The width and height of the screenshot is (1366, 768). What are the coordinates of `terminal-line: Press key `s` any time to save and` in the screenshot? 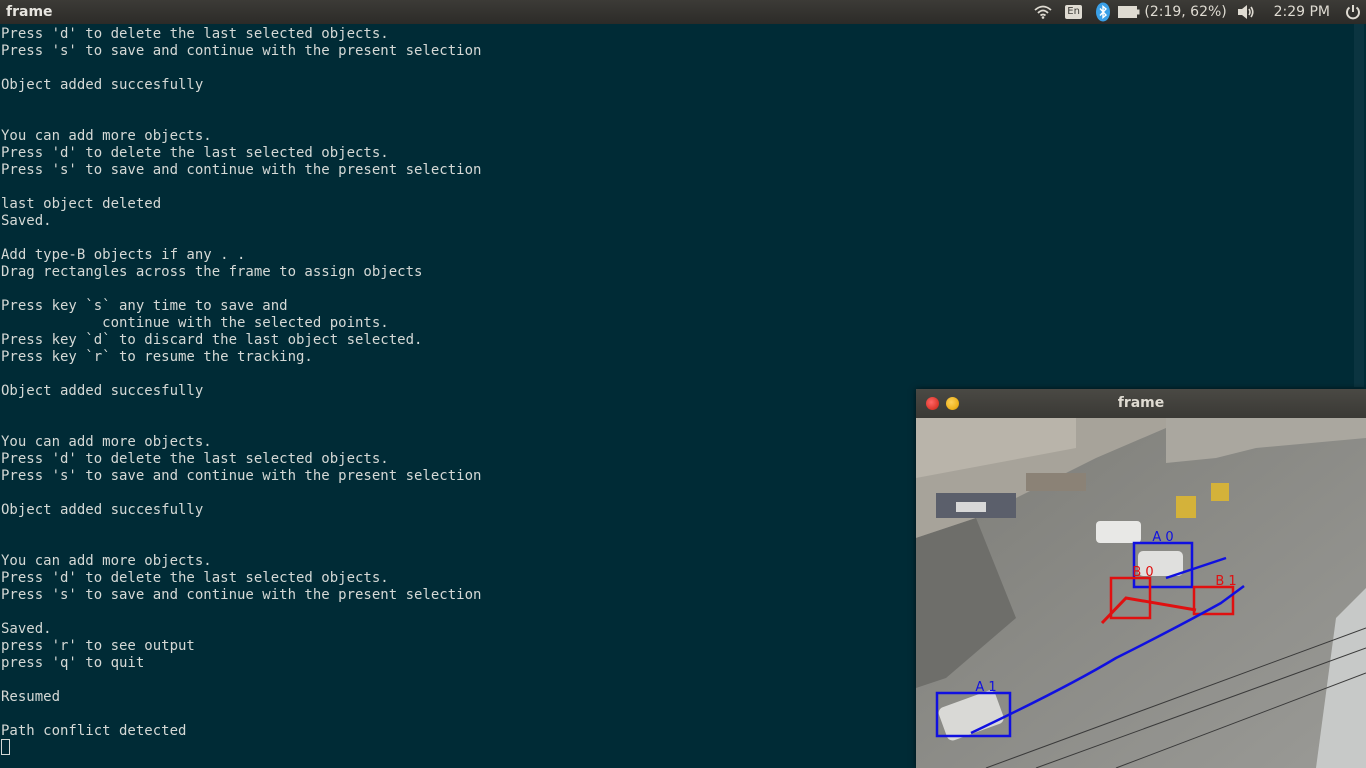 It's located at (144, 306).